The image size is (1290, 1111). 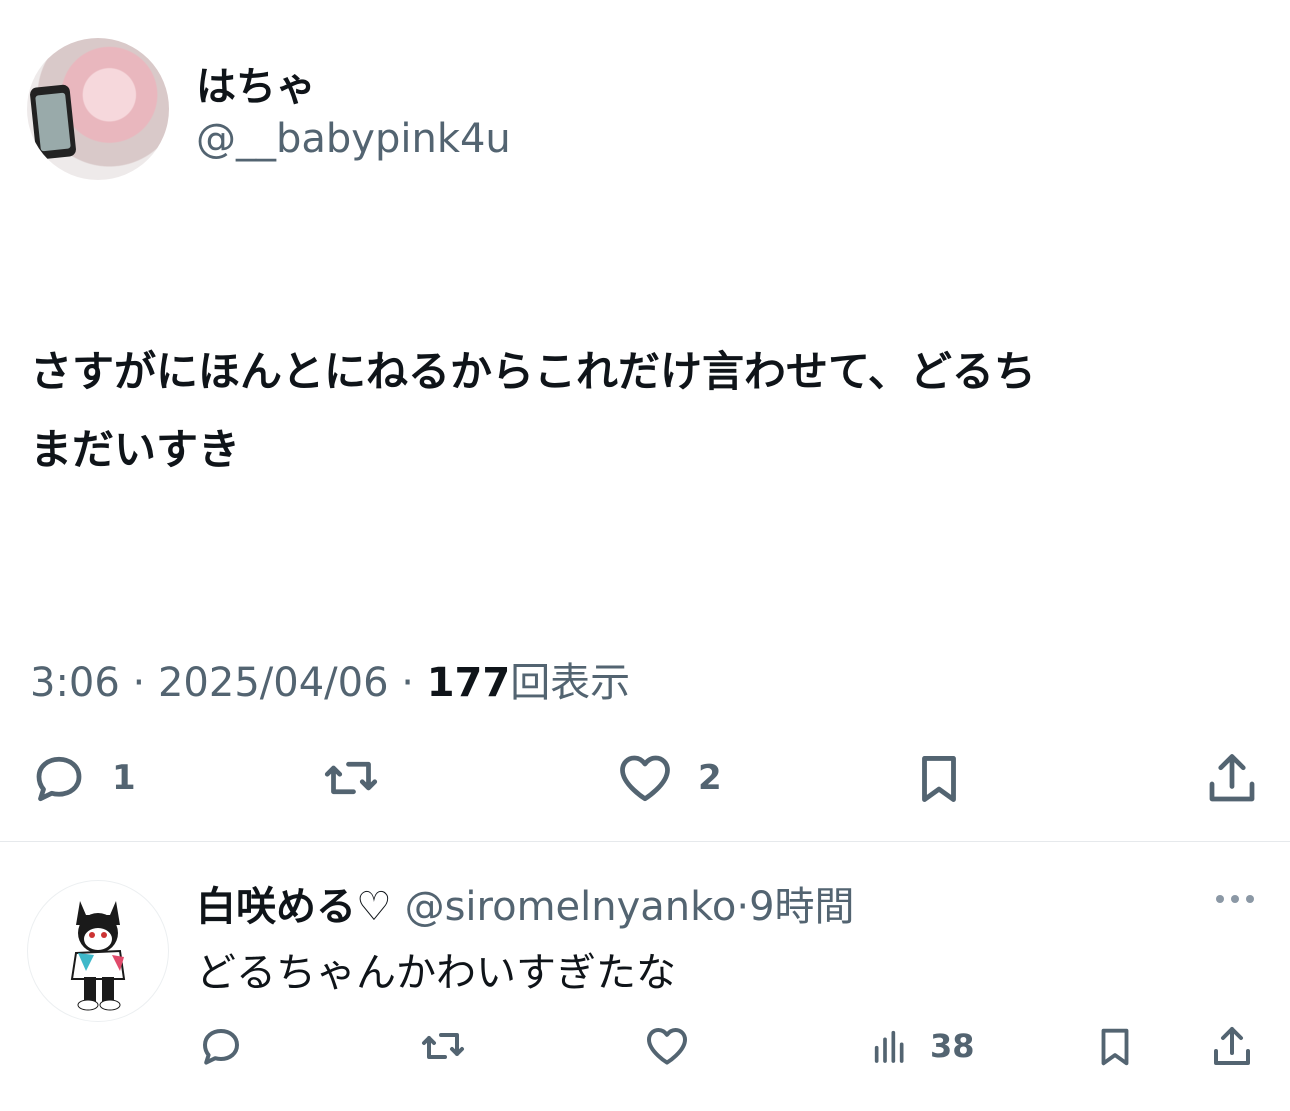 What do you see at coordinates (533, 371) in the screenshot?
I see `tweet-text-line-1: さすがにほんとにねるからこれだけ言わせて、どるち` at bounding box center [533, 371].